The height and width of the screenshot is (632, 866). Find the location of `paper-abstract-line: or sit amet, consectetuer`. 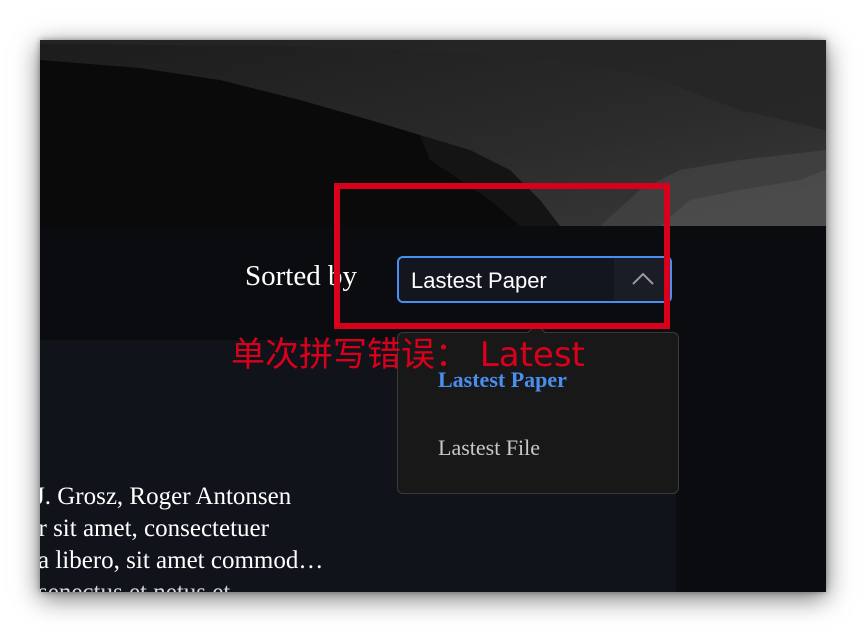

paper-abstract-line: or sit amet, consectetuer is located at coordinates (154, 528).